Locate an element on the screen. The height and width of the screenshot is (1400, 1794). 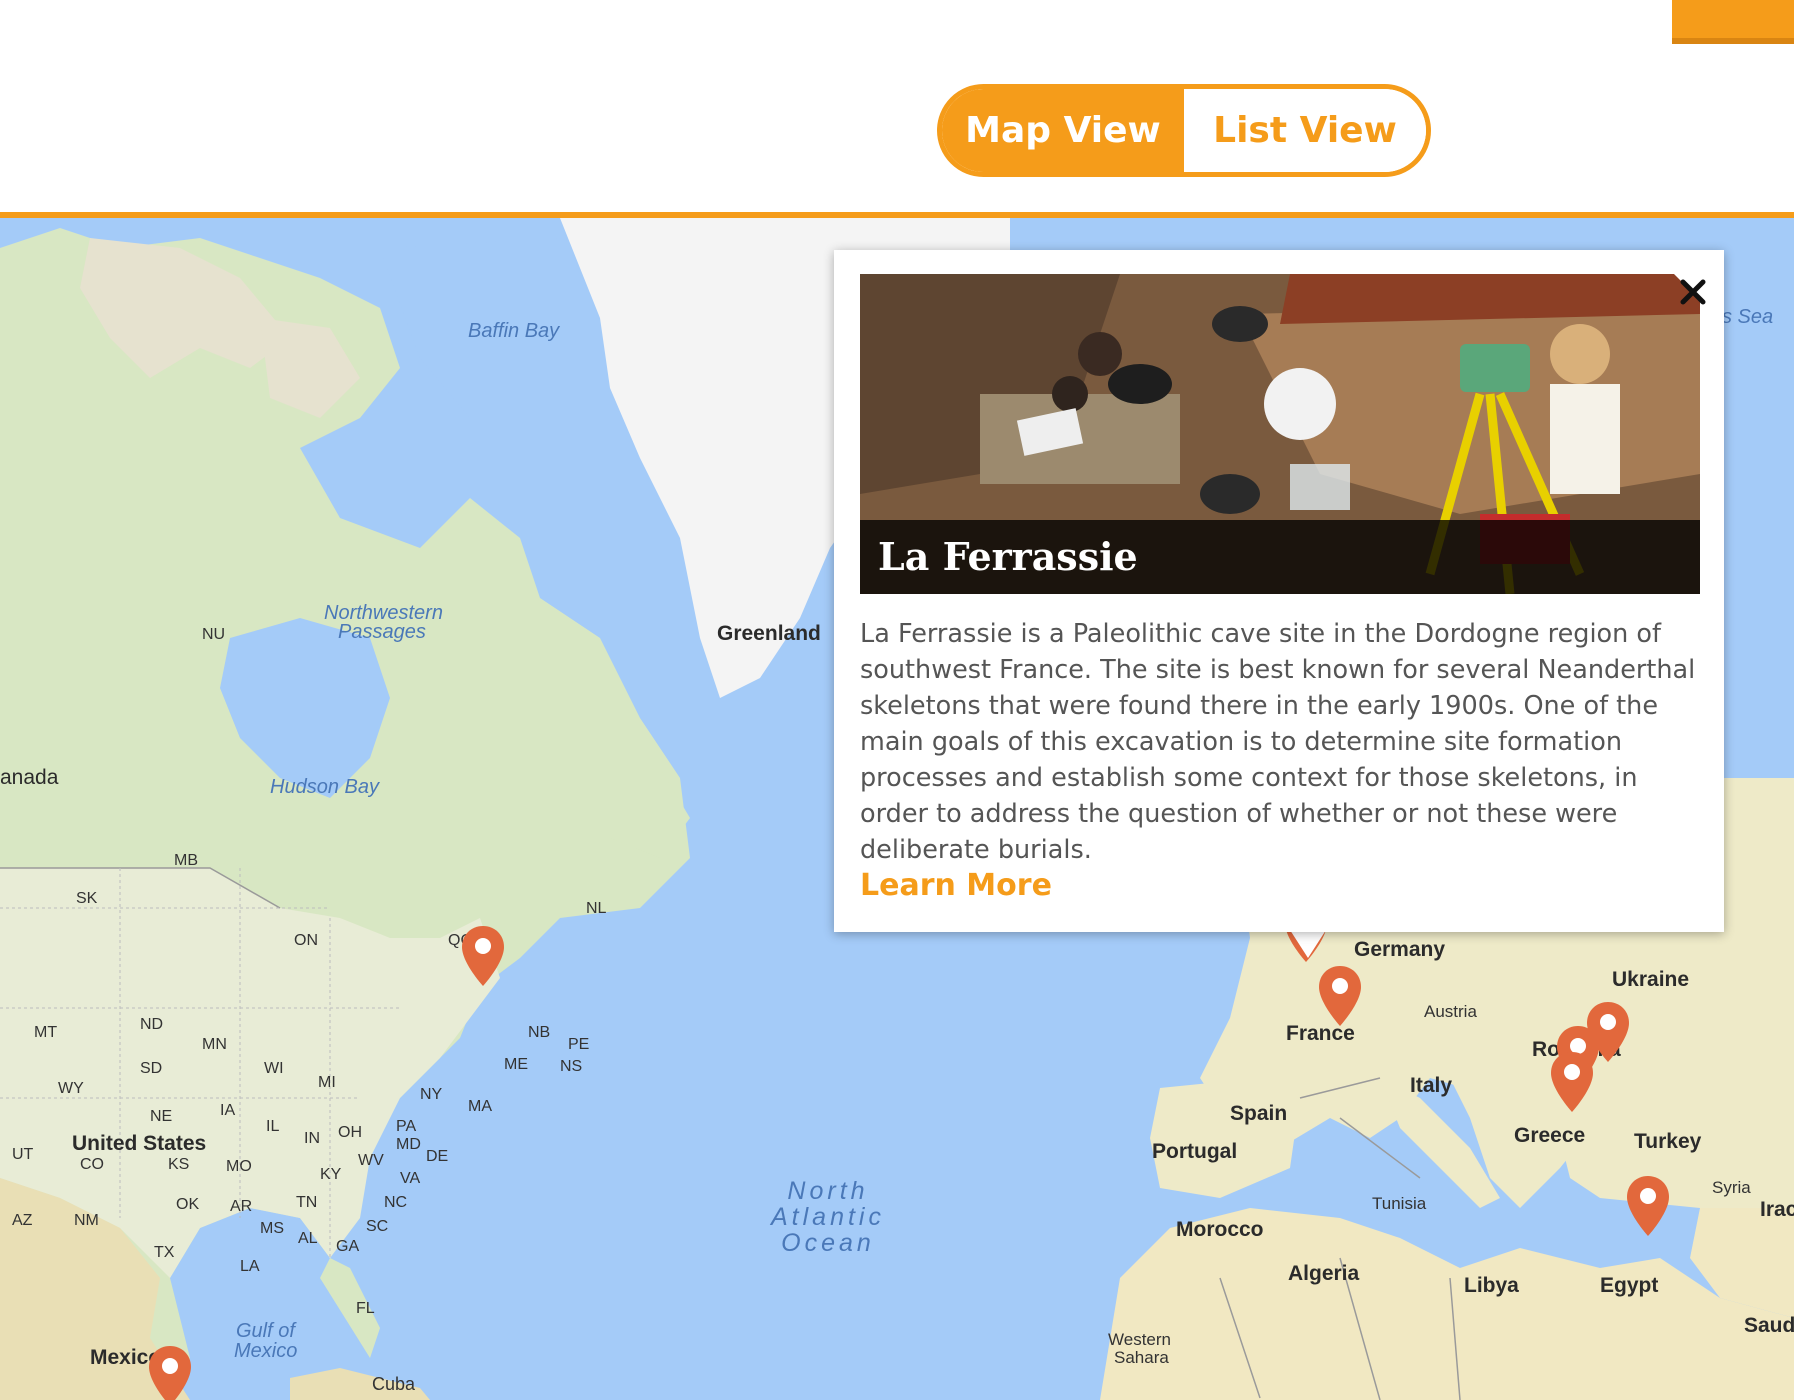
view-toggle: Map View List View is located at coordinates (1184, 130).